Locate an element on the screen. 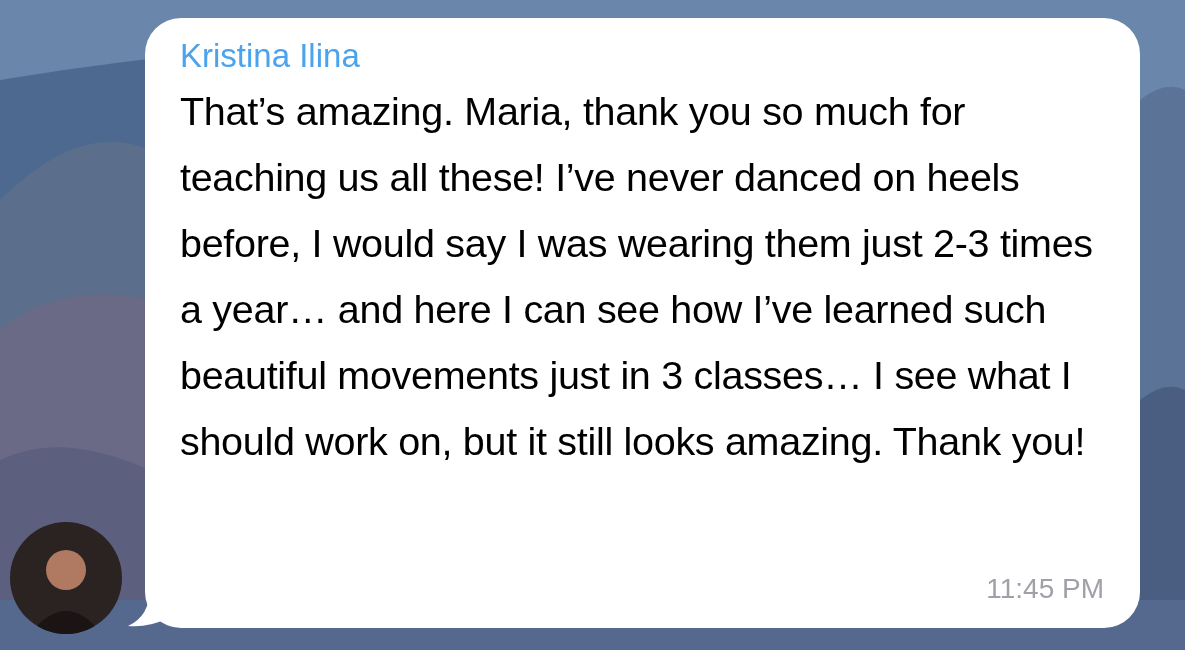 Image resolution: width=1185 pixels, height=650 pixels. sender-name: Kristina Ilina is located at coordinates (270, 56).